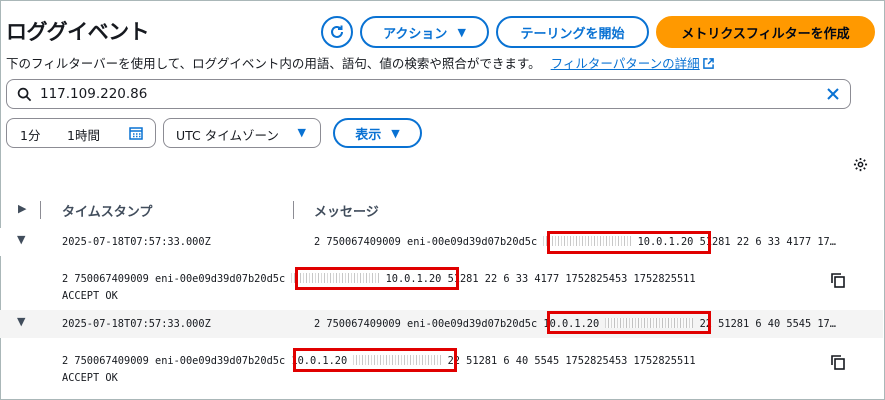  What do you see at coordinates (568, 279) in the screenshot?
I see `detail-suffix: 51281 22 6 33 4177 1752825453 1752825511` at bounding box center [568, 279].